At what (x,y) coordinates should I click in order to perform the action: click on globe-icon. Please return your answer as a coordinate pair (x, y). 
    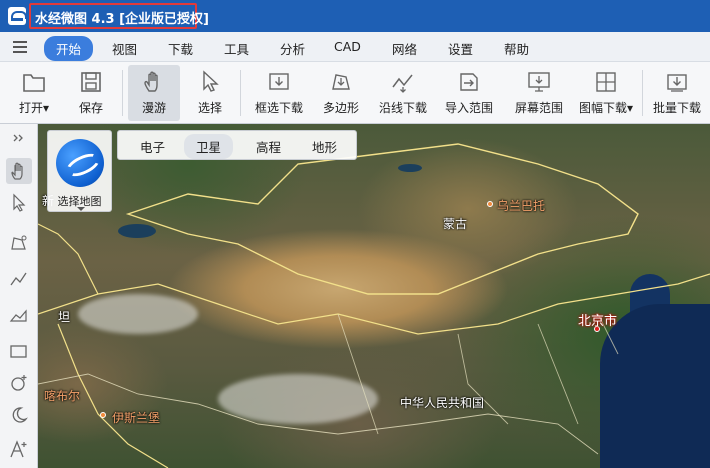
    Looking at the image, I should click on (80, 163).